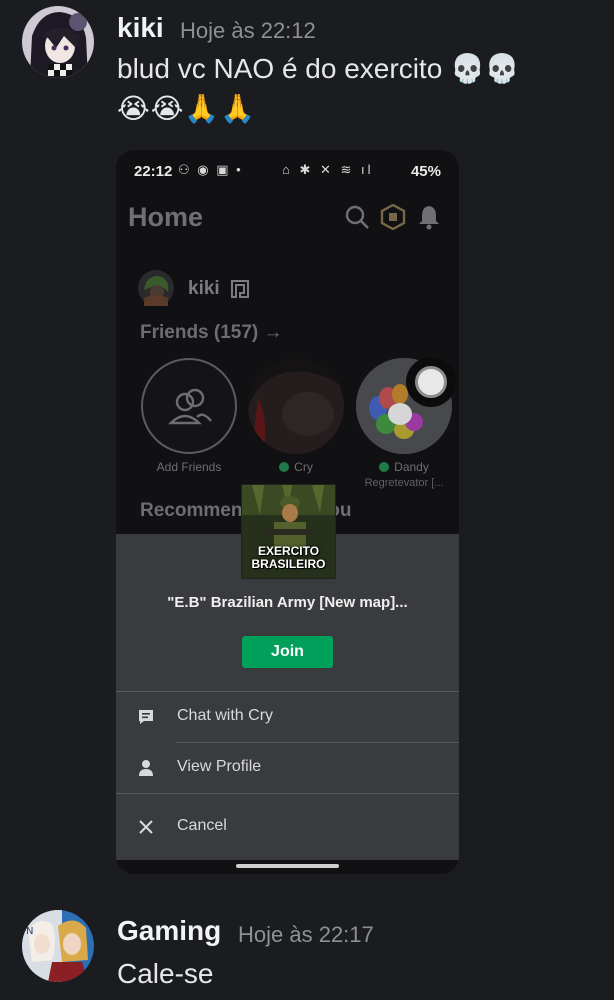 The width and height of the screenshot is (614, 1000). What do you see at coordinates (393, 219) in the screenshot?
I see `robux-icon` at bounding box center [393, 219].